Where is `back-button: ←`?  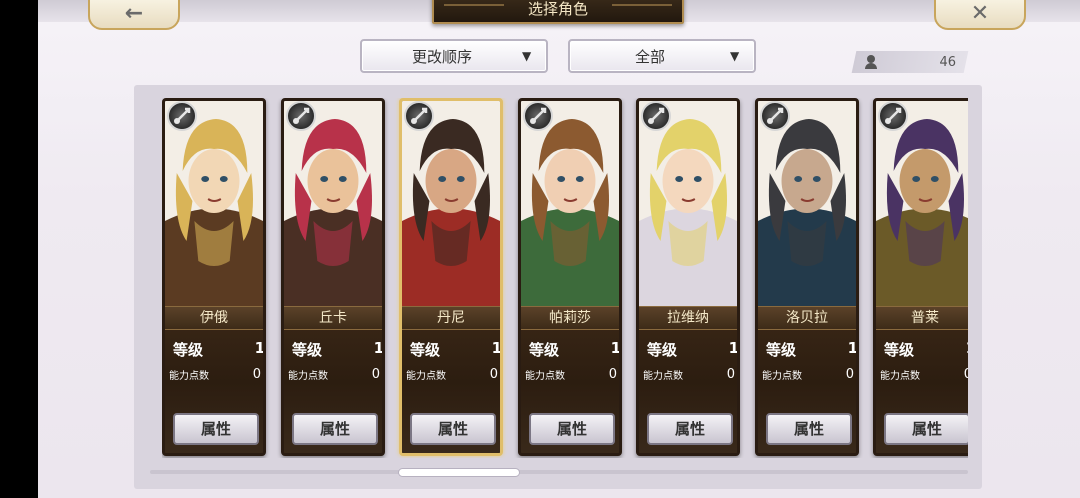 back-button: ← is located at coordinates (134, 15).